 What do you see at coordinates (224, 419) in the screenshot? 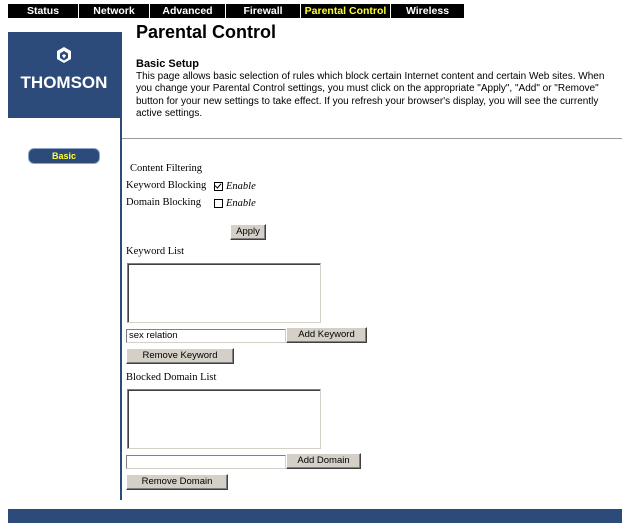
I see `blocked-domain-listbox` at bounding box center [224, 419].